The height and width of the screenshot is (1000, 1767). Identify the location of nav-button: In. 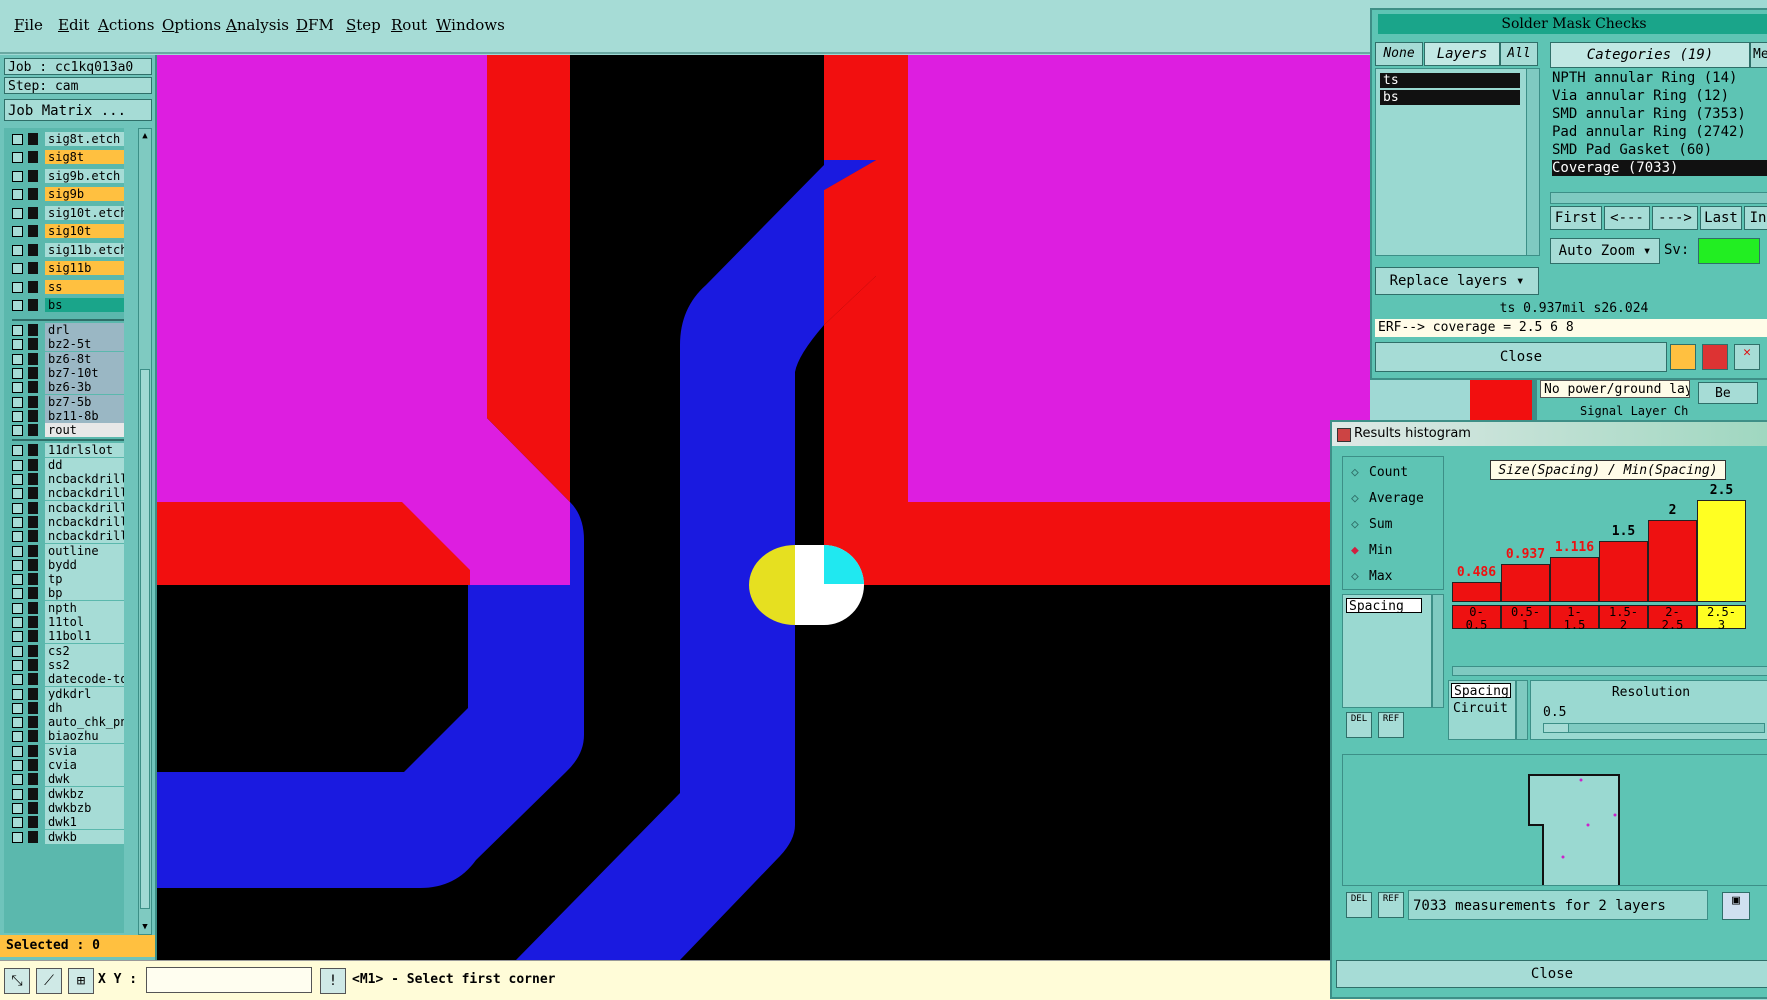
(1755, 218).